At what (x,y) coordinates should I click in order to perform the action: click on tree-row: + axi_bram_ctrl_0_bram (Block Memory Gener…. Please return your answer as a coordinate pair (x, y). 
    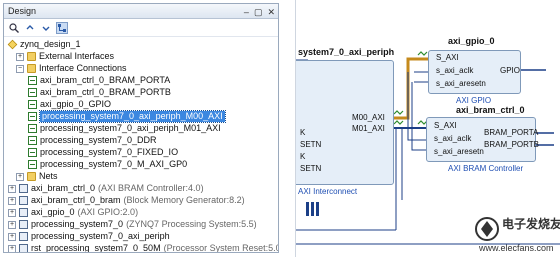
    Looking at the image, I should click on (126, 200).